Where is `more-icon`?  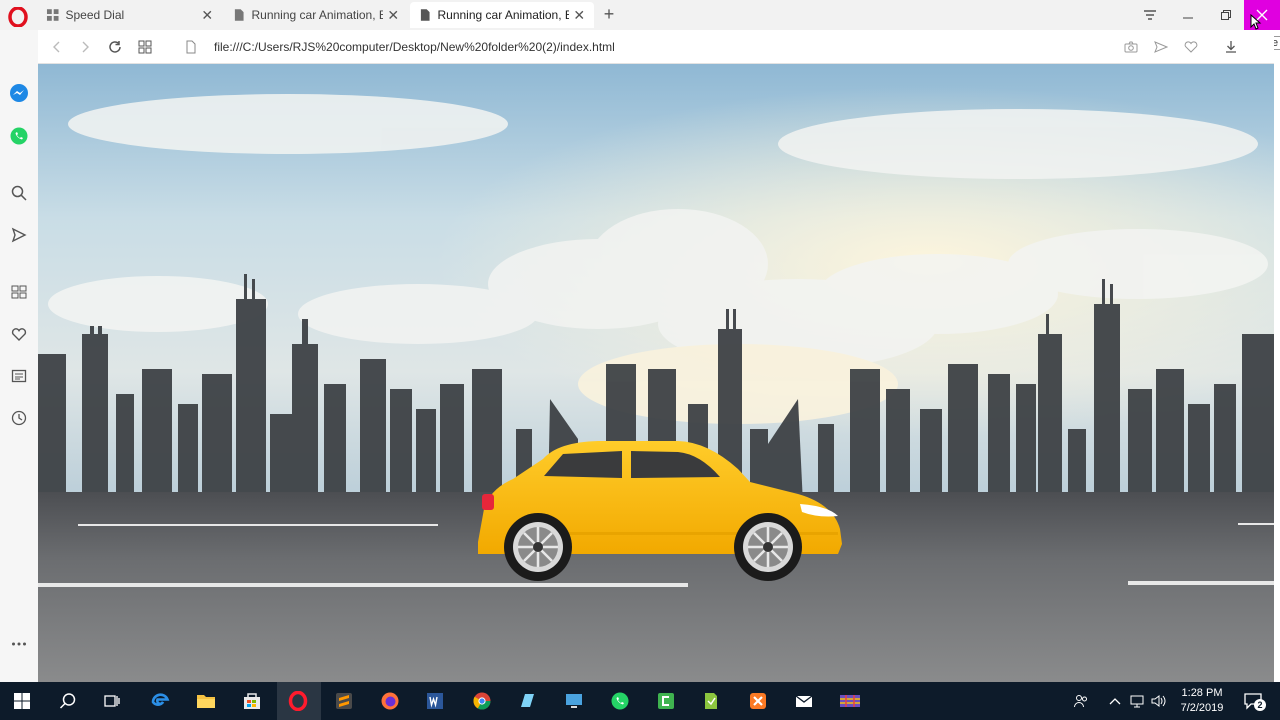 more-icon is located at coordinates (19, 644).